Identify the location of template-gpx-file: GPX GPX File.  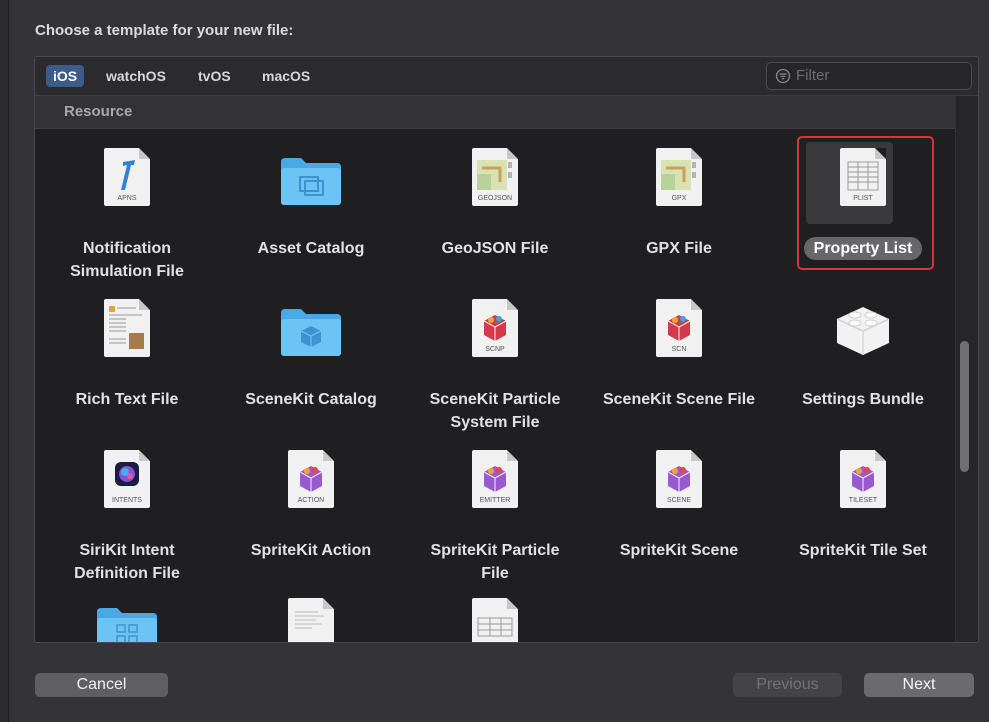
(679, 201).